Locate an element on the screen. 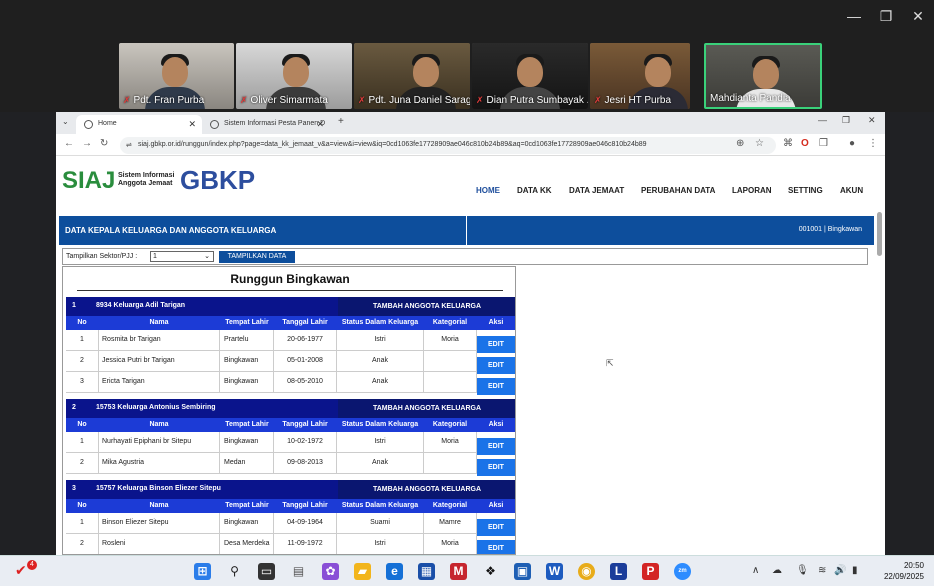  search-icon: ⚲ is located at coordinates (234, 571).